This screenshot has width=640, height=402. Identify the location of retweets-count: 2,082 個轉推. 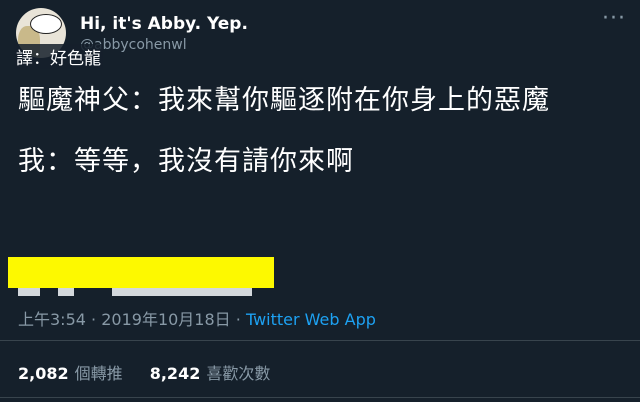
(73, 373).